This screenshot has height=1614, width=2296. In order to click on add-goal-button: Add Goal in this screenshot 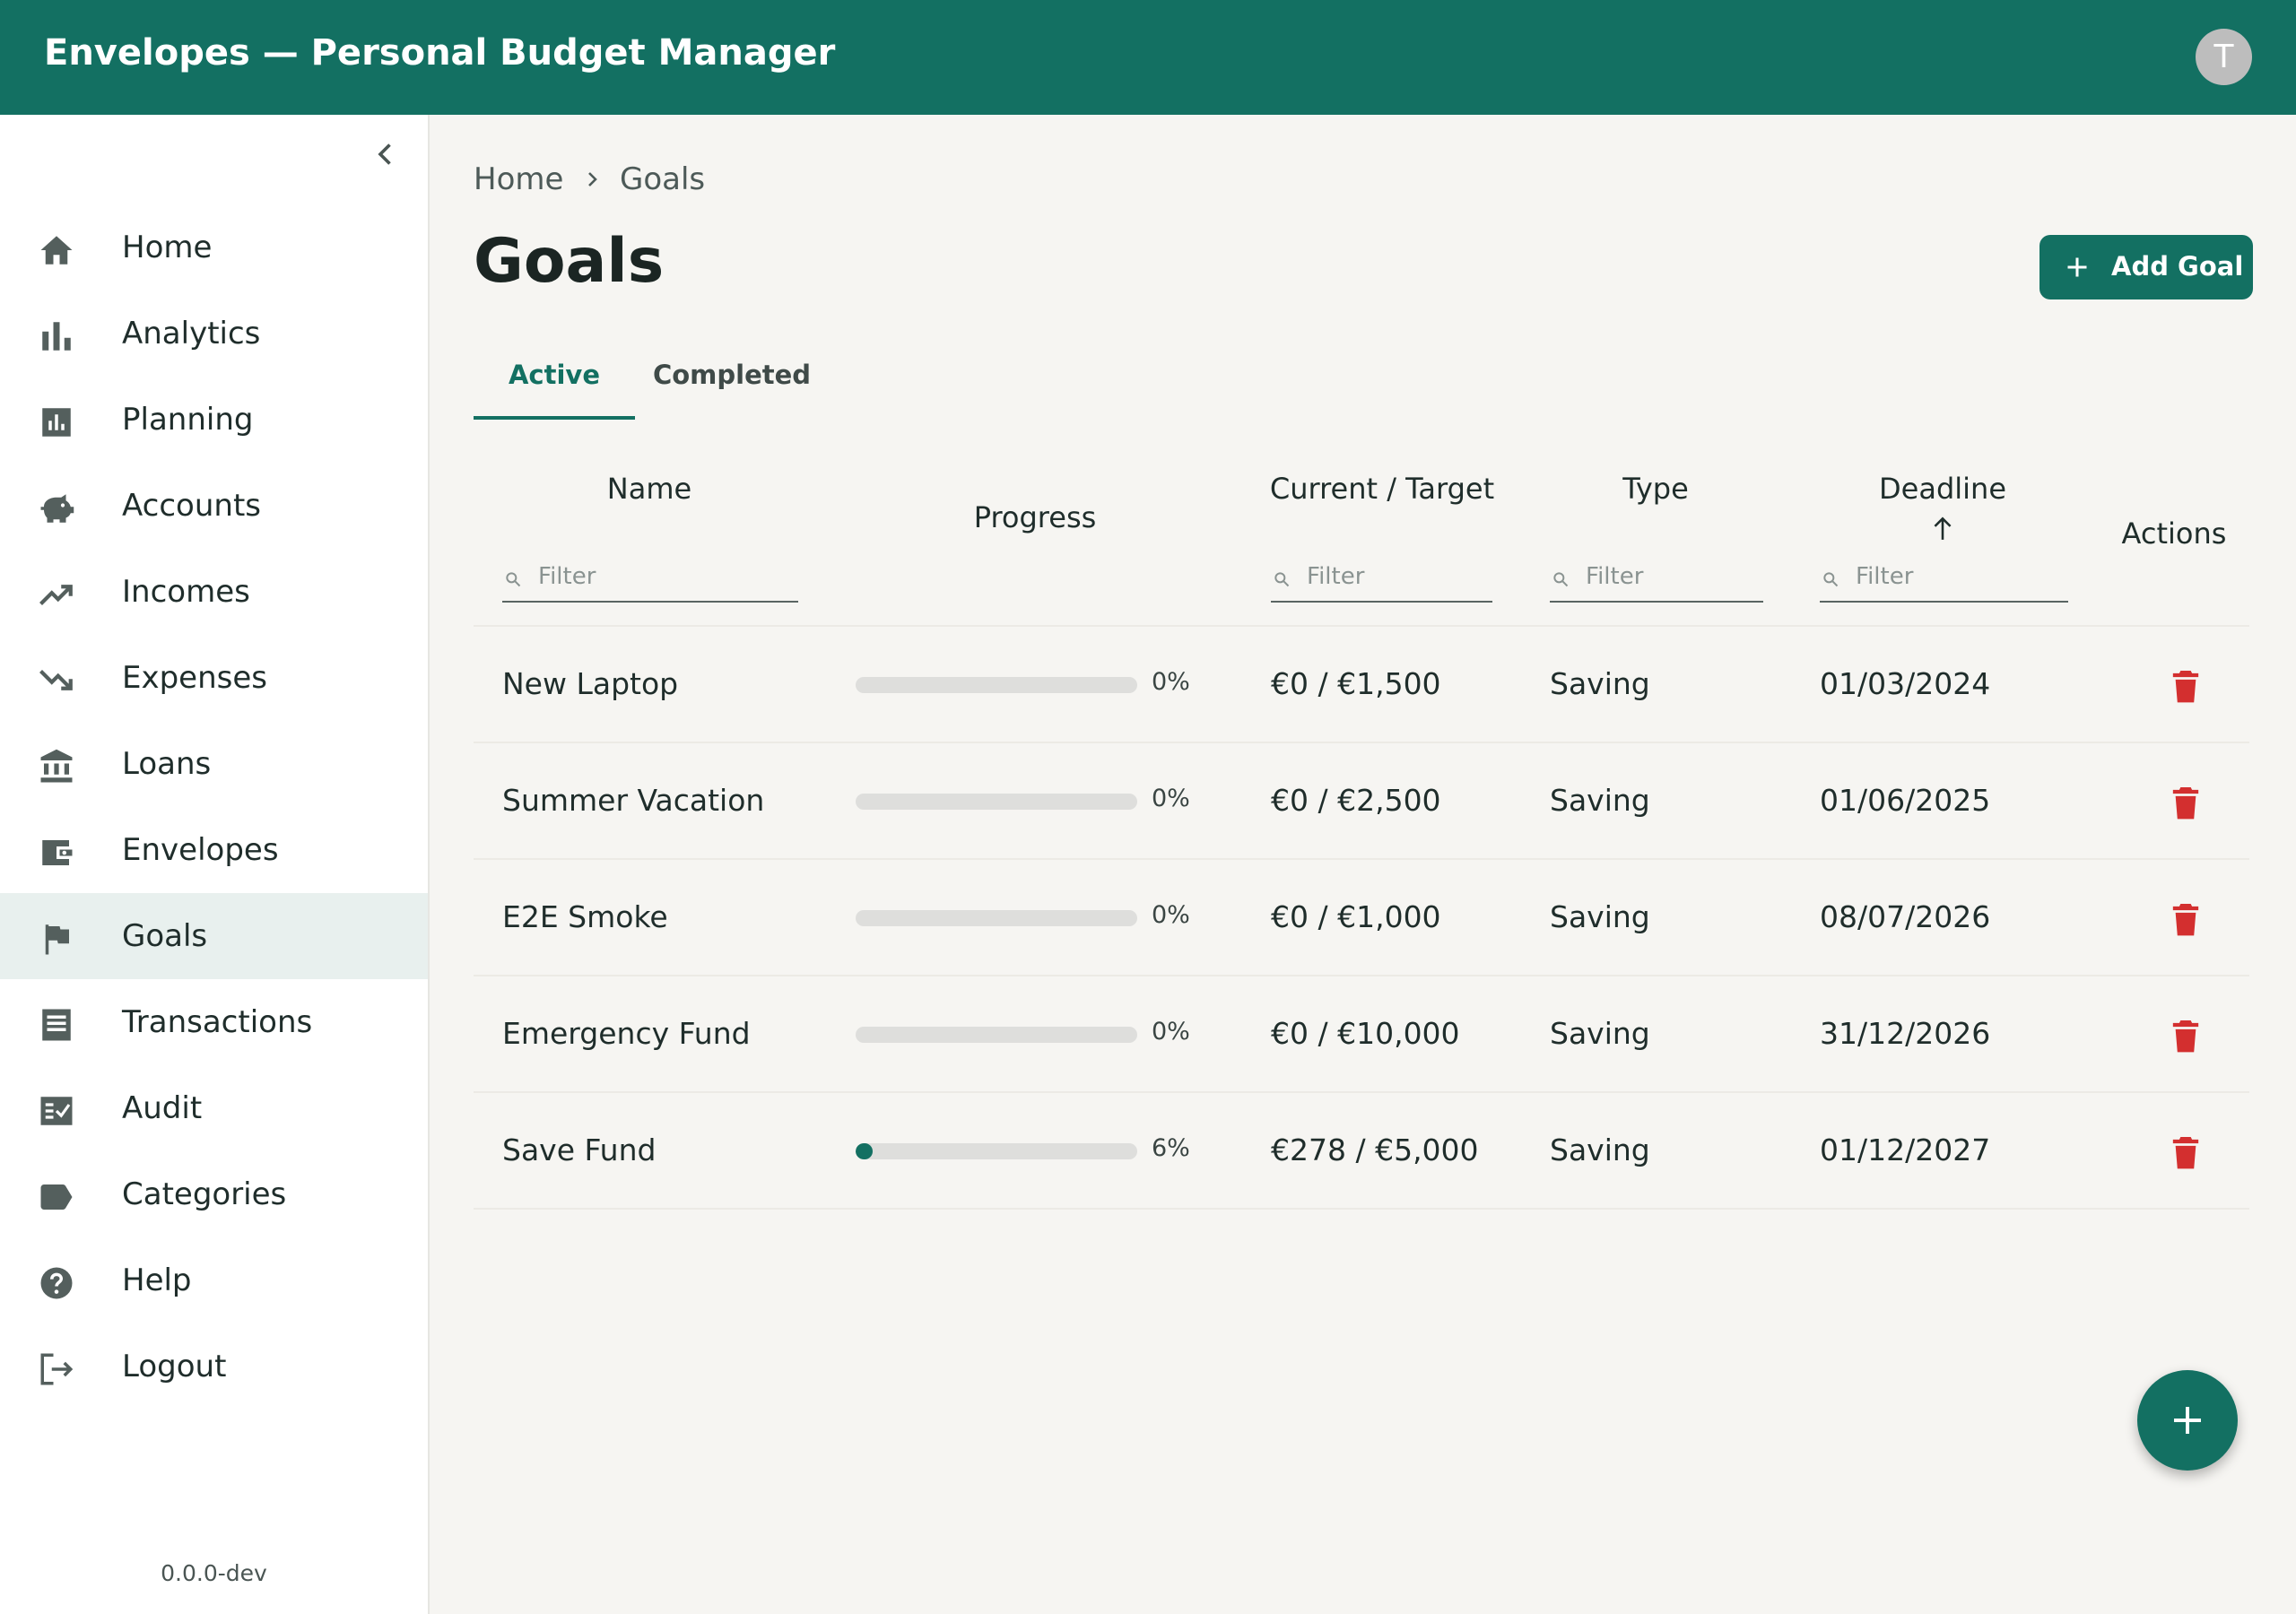, I will do `click(2146, 267)`.